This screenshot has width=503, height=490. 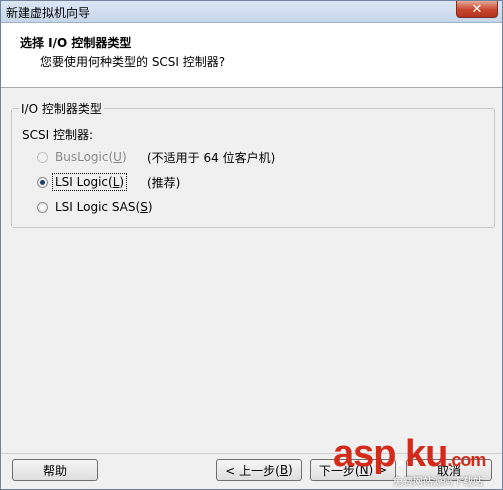 I want to click on watermark-logo: asp.ku.com, so click(x=409, y=454).